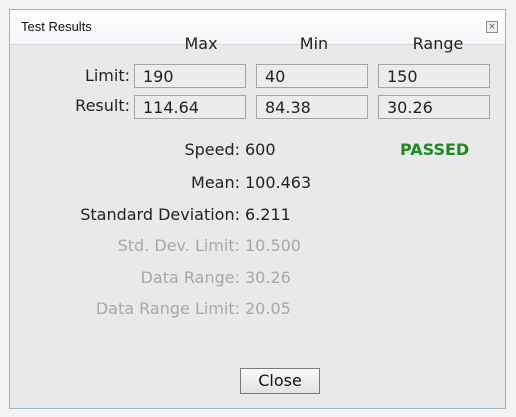 This screenshot has height=417, width=516. Describe the element at coordinates (314, 43) in the screenshot. I see `column-header-min: Min` at that location.